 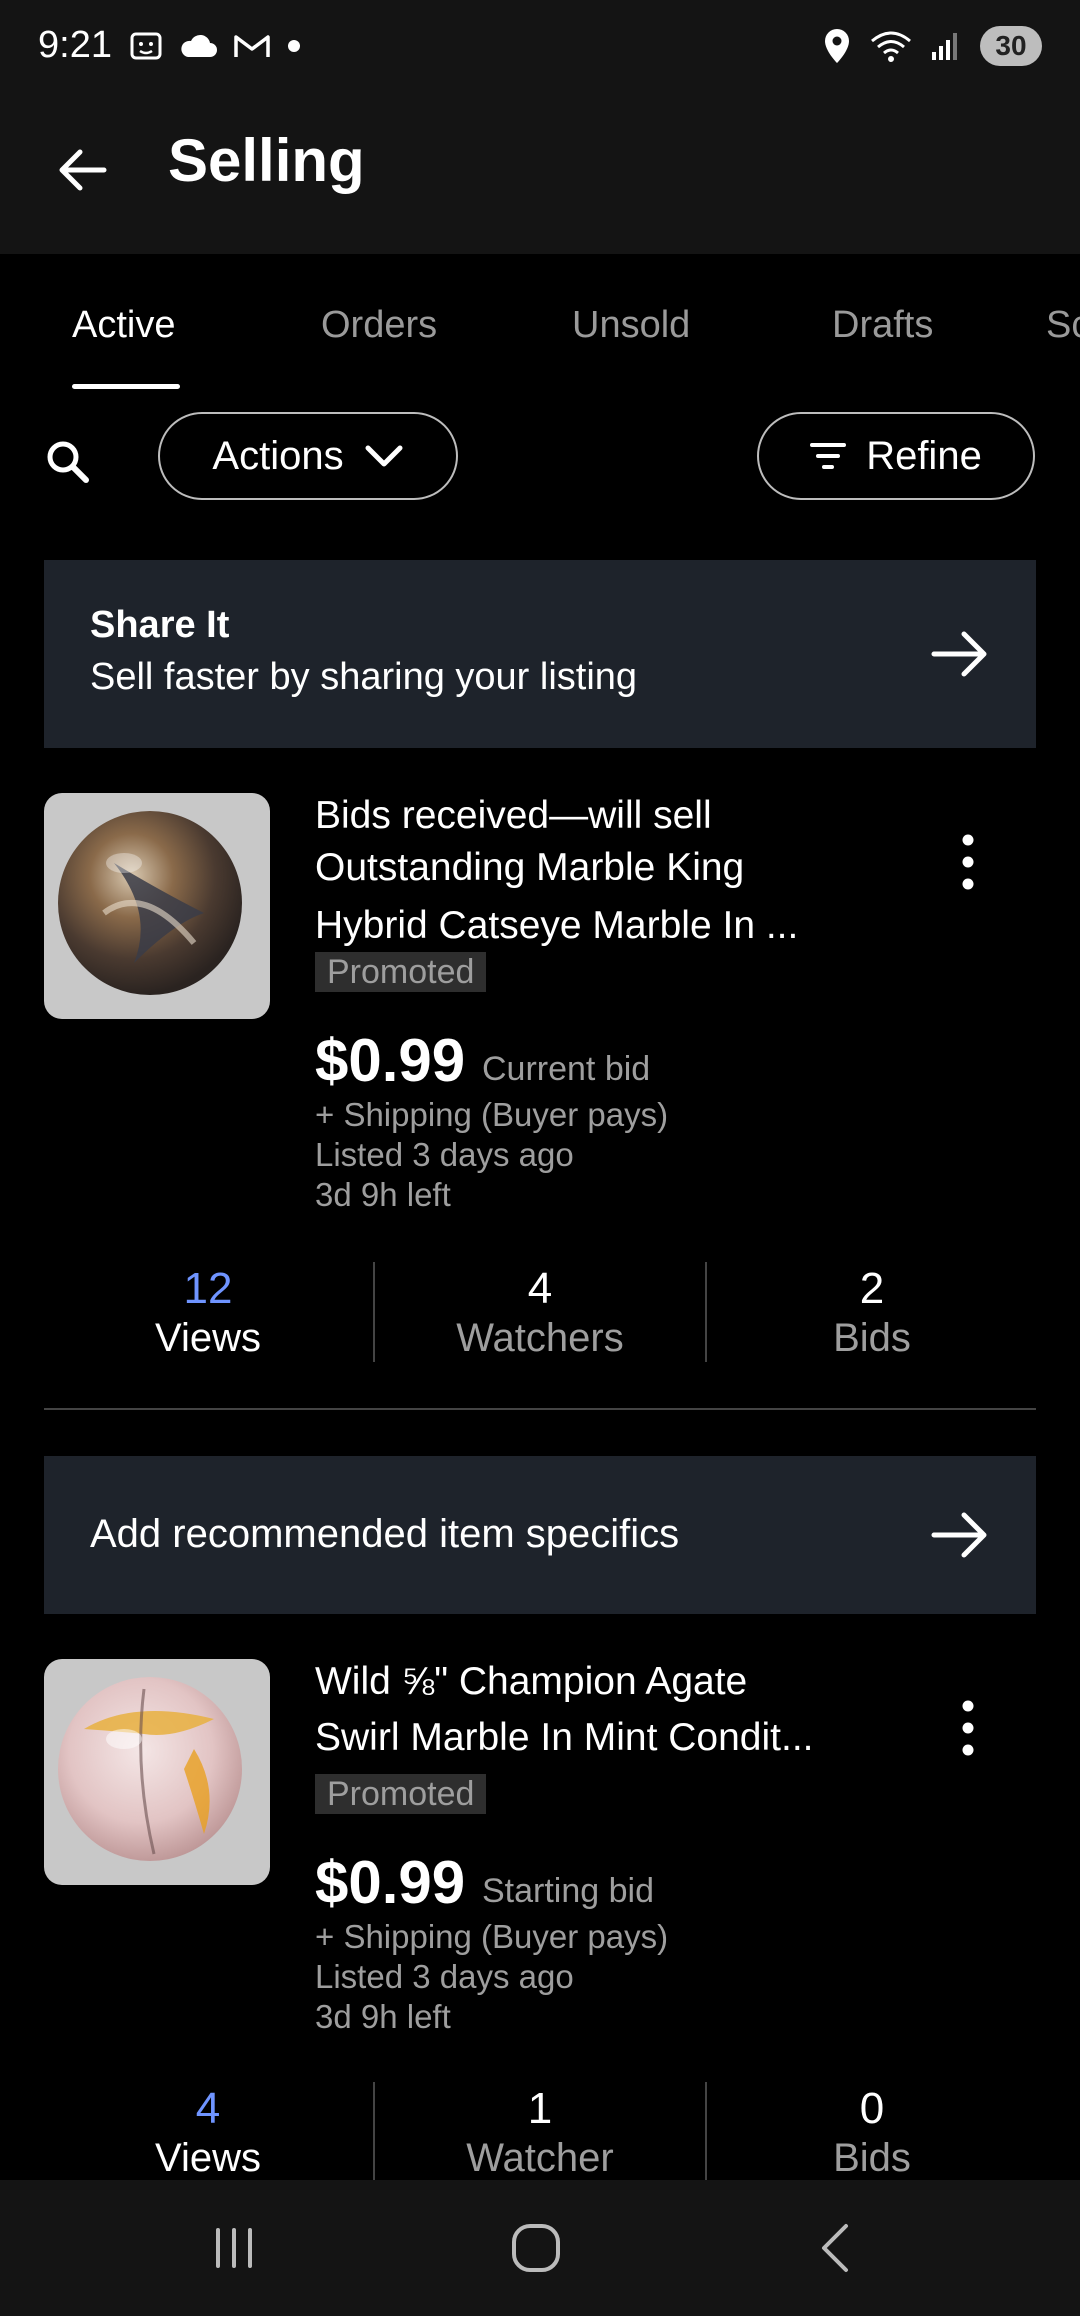 What do you see at coordinates (530, 867) in the screenshot?
I see `listing-title-line: Outstanding Marble King` at bounding box center [530, 867].